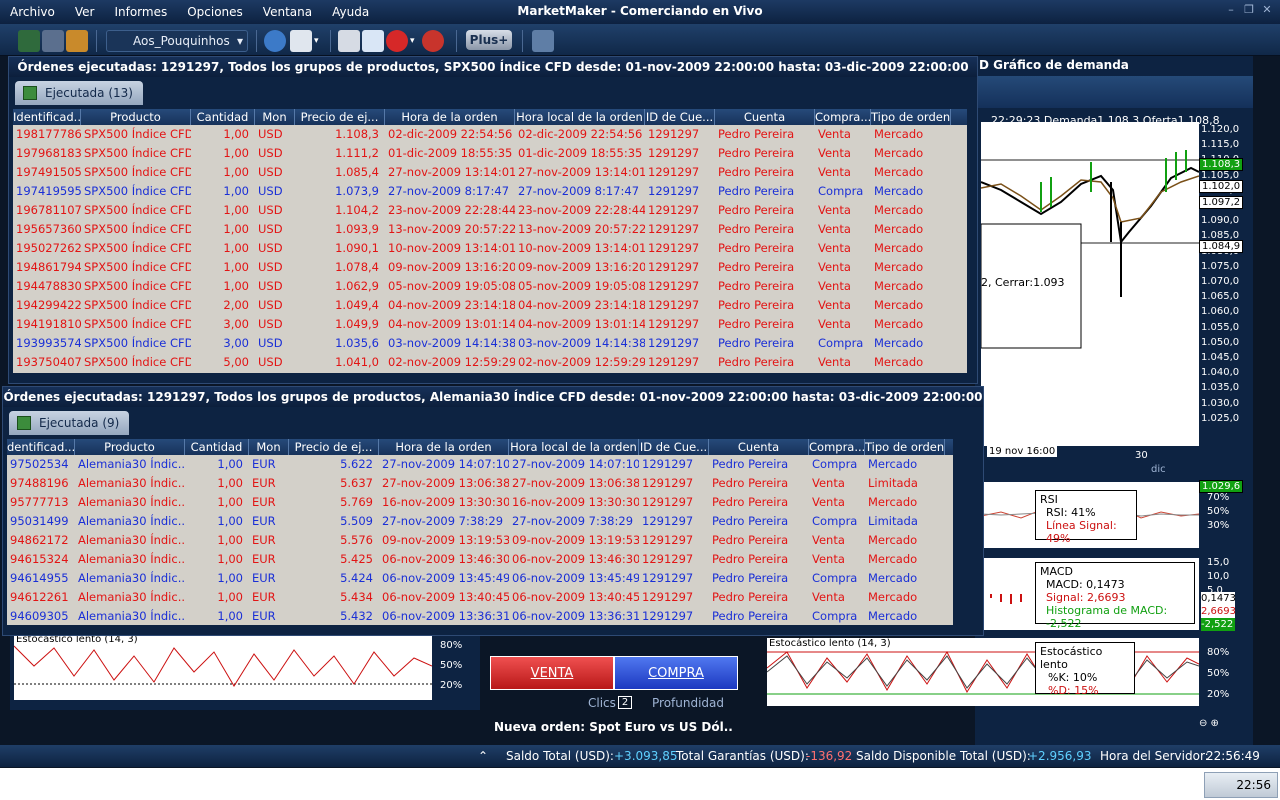  What do you see at coordinates (79, 93) in the screenshot?
I see `spx-executed-tab: Ejecutada (13)` at bounding box center [79, 93].